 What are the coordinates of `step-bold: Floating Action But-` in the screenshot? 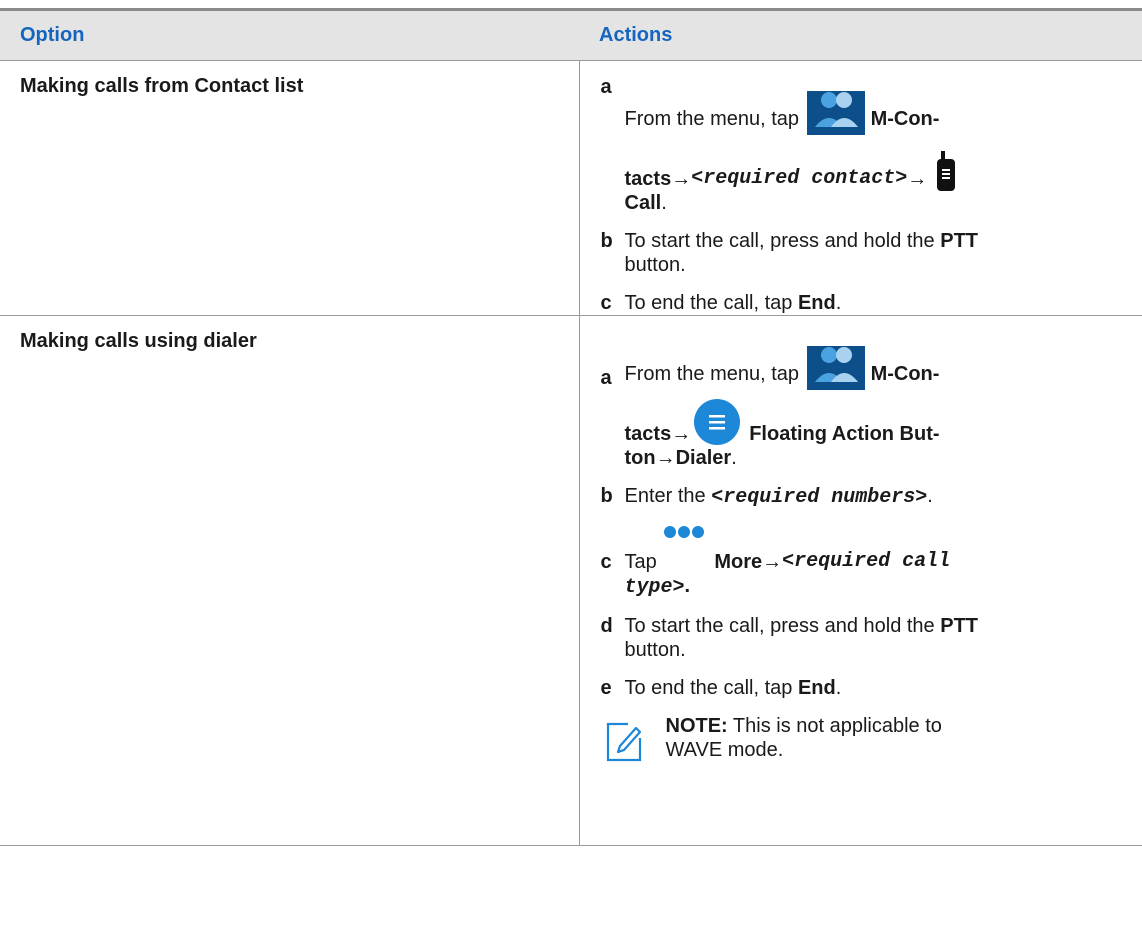 It's located at (844, 434).